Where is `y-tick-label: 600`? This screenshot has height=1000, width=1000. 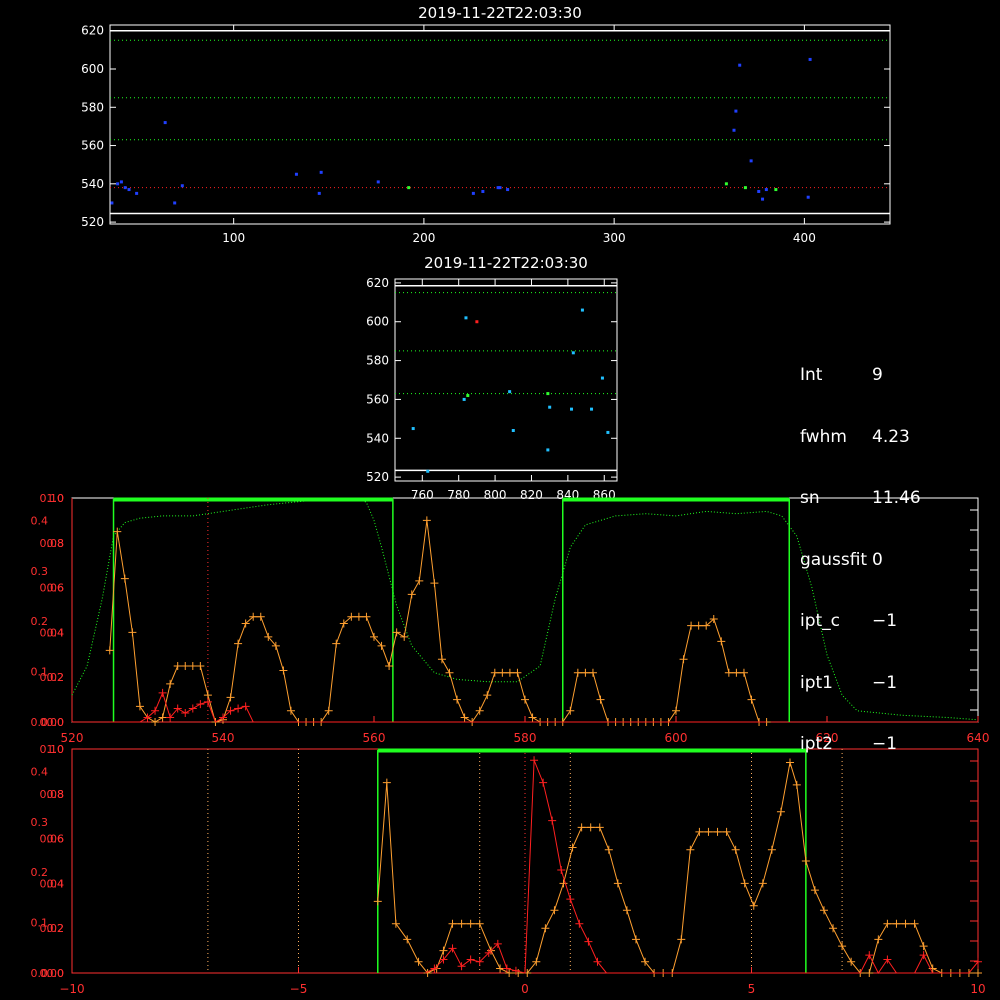 y-tick-label: 600 is located at coordinates (92, 69).